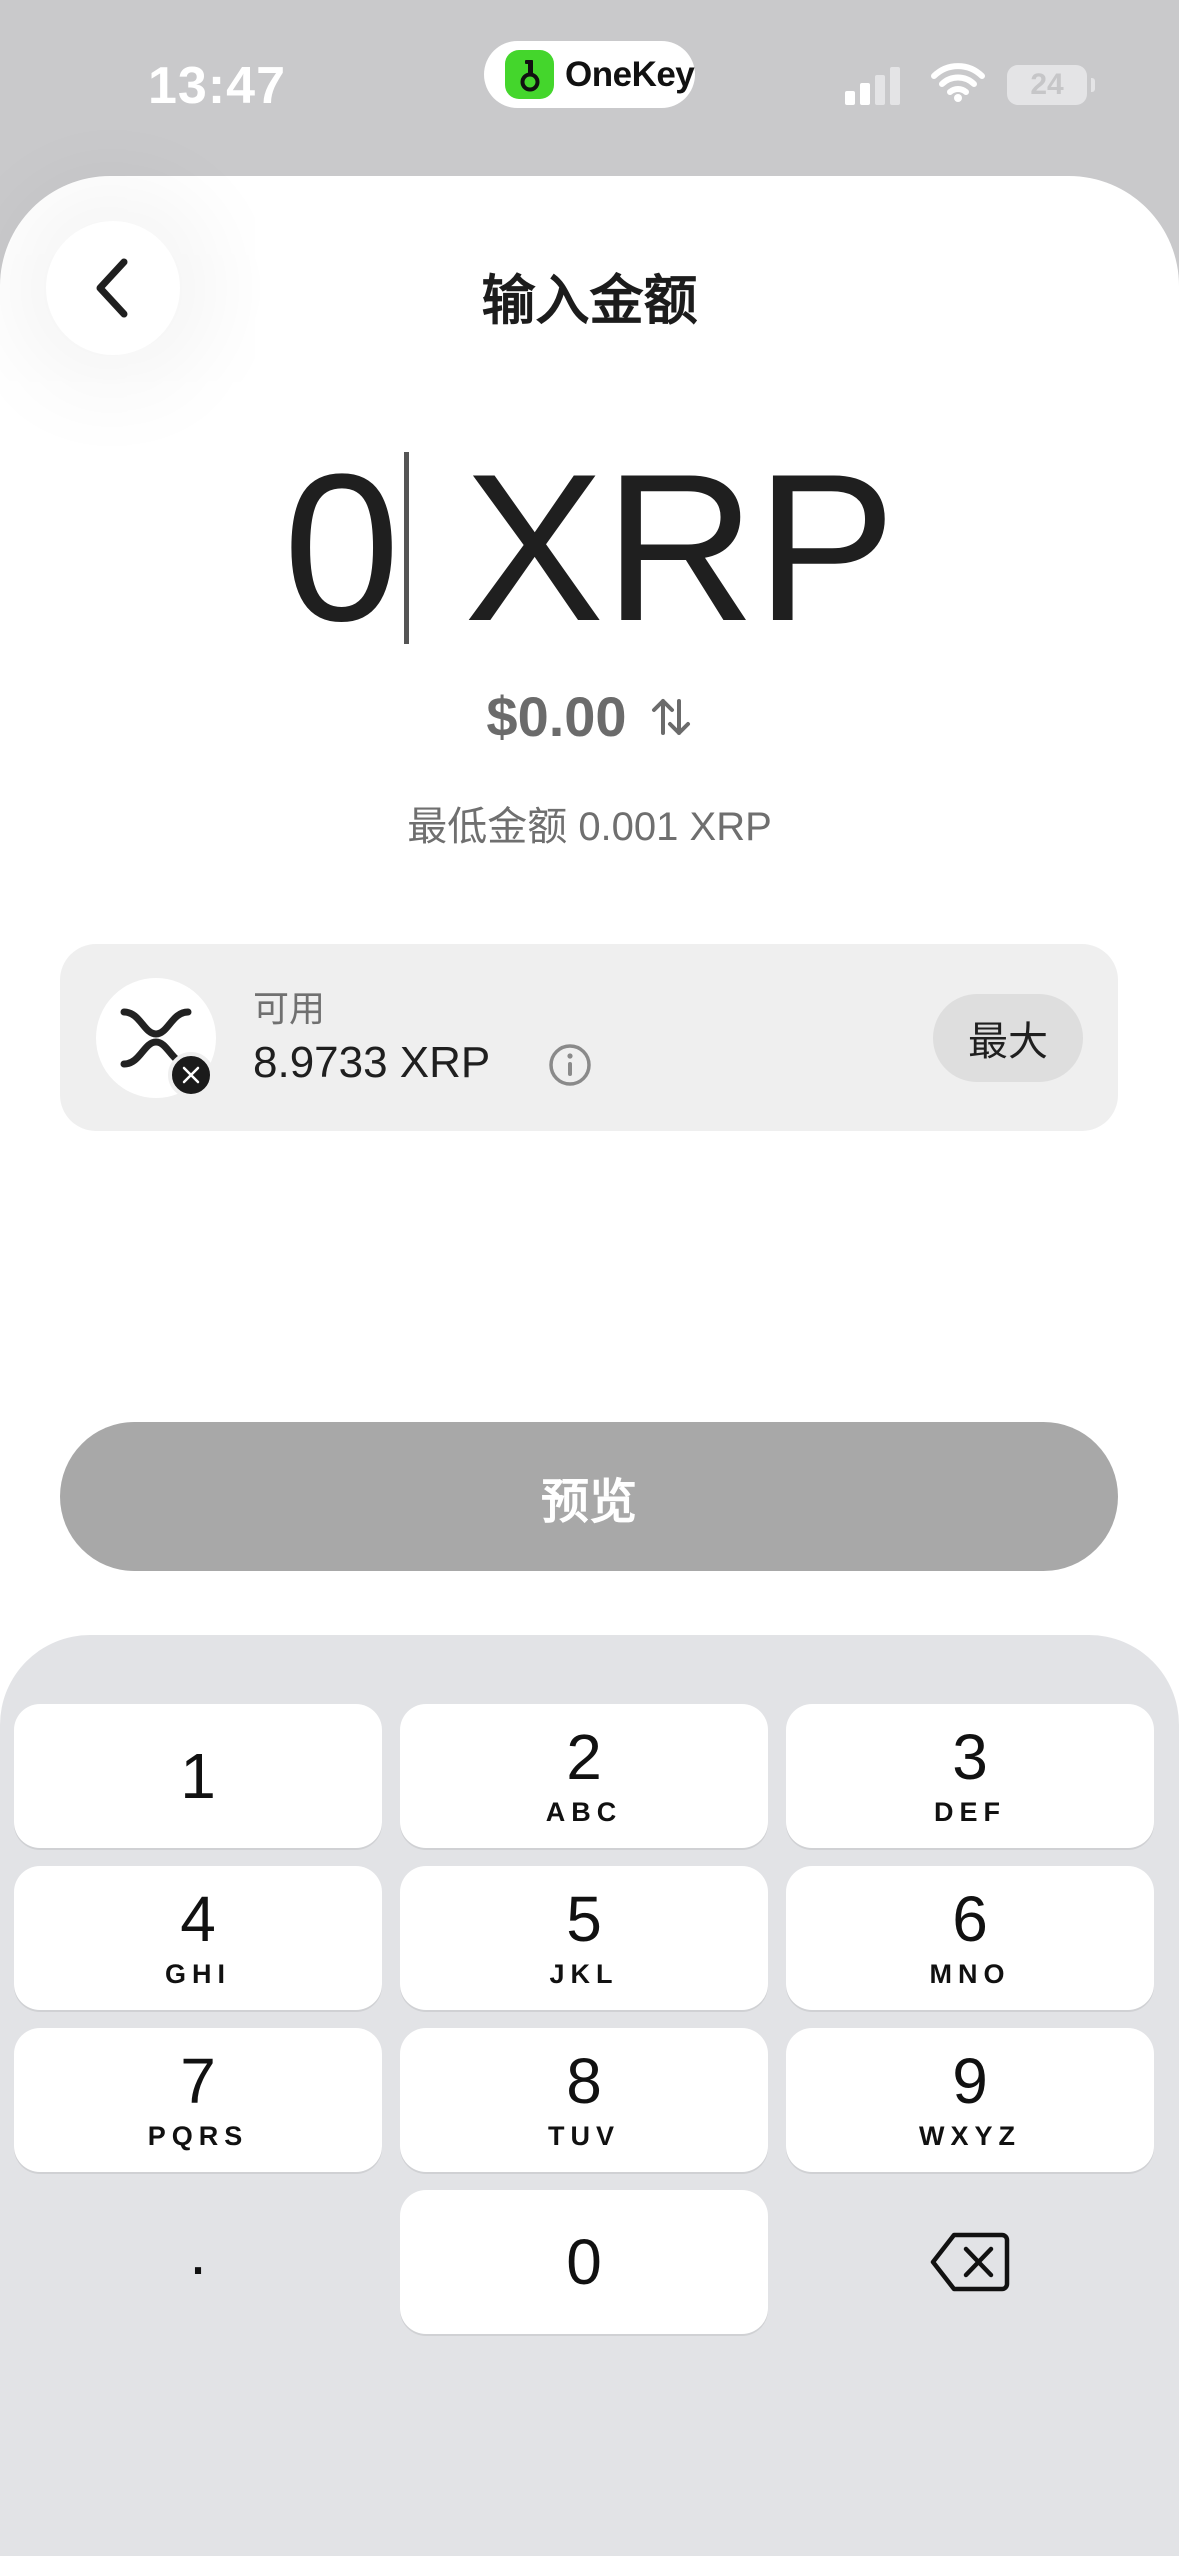  I want to click on key-digit: 4, so click(198, 1918).